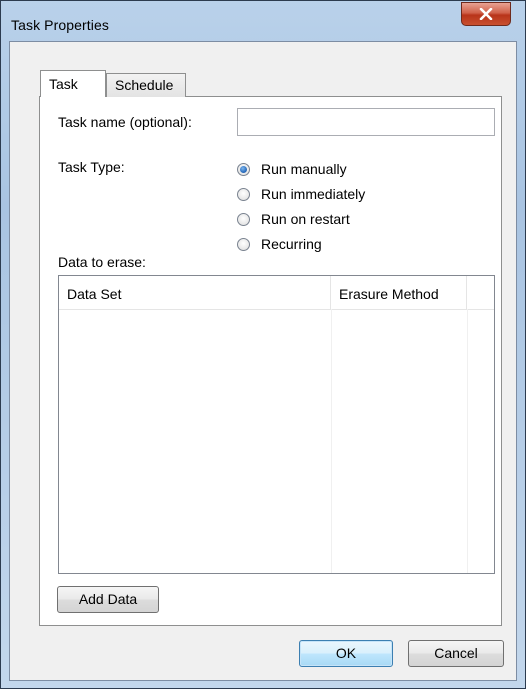 The image size is (526, 689). What do you see at coordinates (366, 122) in the screenshot?
I see `task-name-input` at bounding box center [366, 122].